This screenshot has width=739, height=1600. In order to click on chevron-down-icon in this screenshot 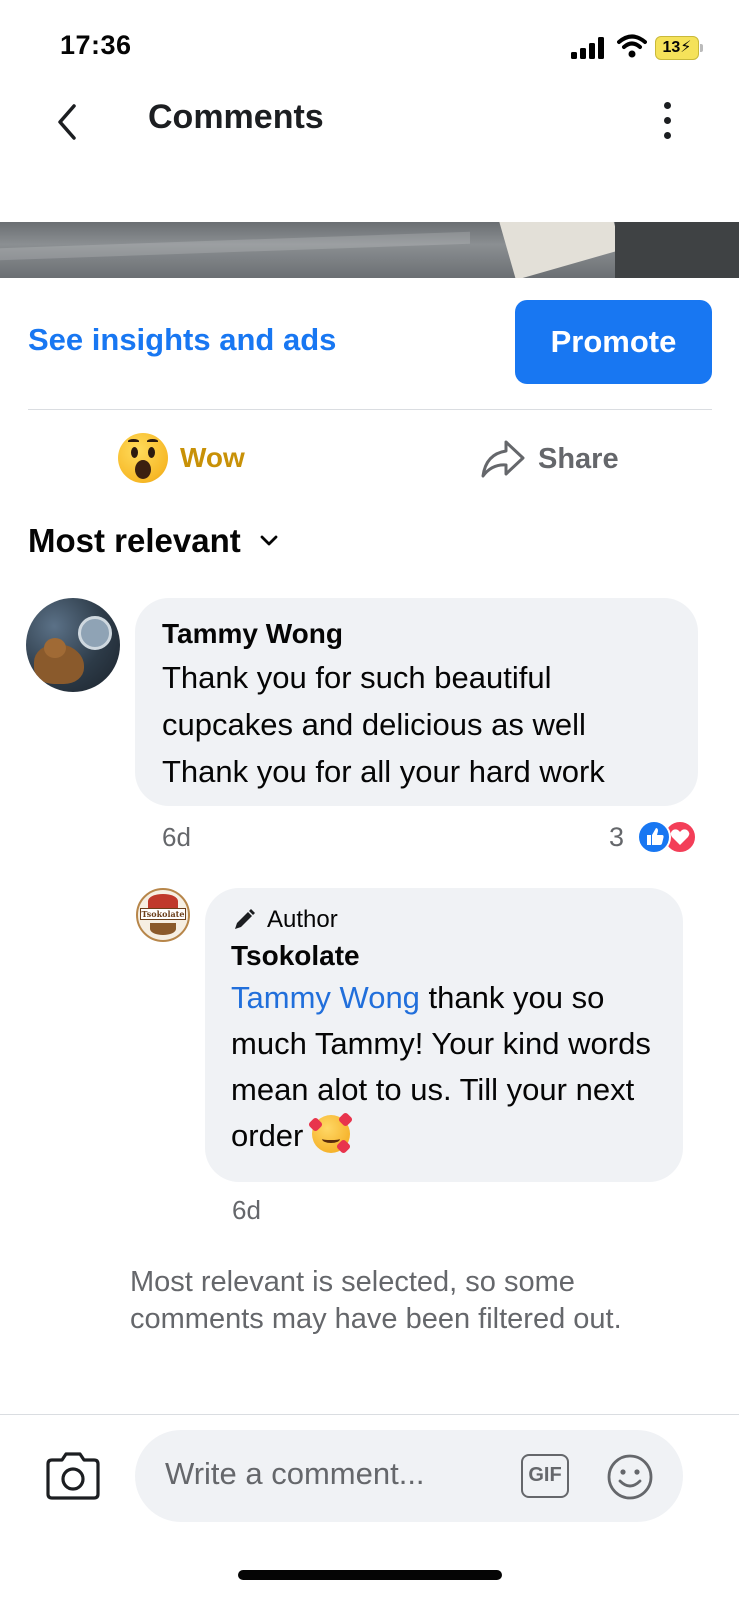, I will do `click(269, 540)`.